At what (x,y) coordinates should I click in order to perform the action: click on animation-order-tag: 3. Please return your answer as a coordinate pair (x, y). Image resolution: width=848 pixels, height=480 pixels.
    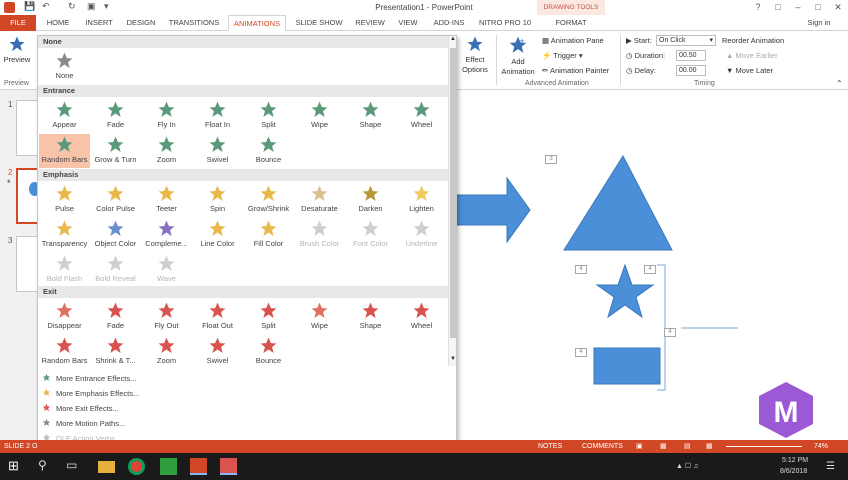
    Looking at the image, I should click on (551, 159).